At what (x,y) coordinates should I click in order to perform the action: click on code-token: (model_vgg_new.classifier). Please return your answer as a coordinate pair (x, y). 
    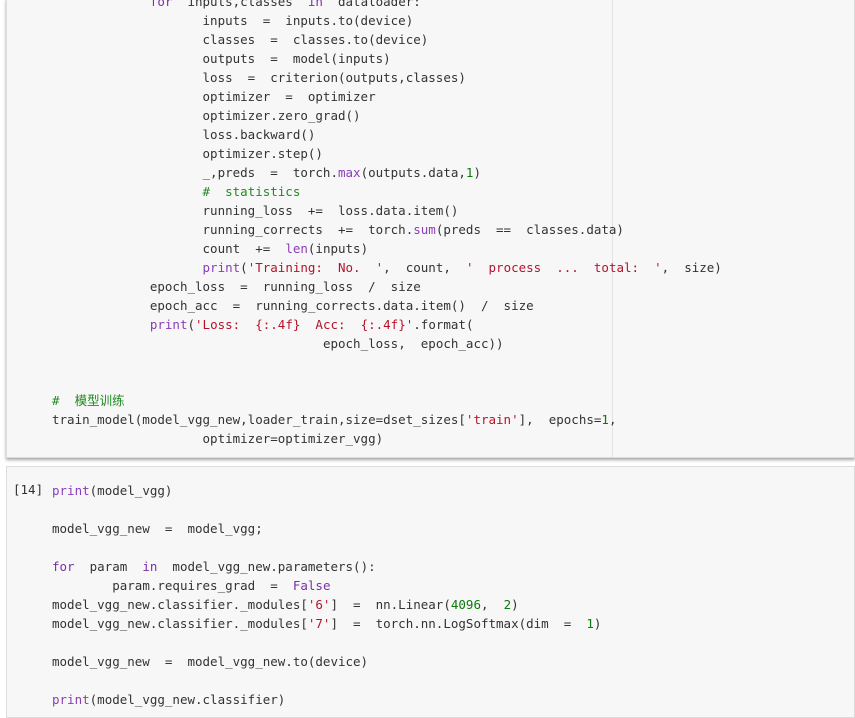
    Looking at the image, I should click on (187, 699).